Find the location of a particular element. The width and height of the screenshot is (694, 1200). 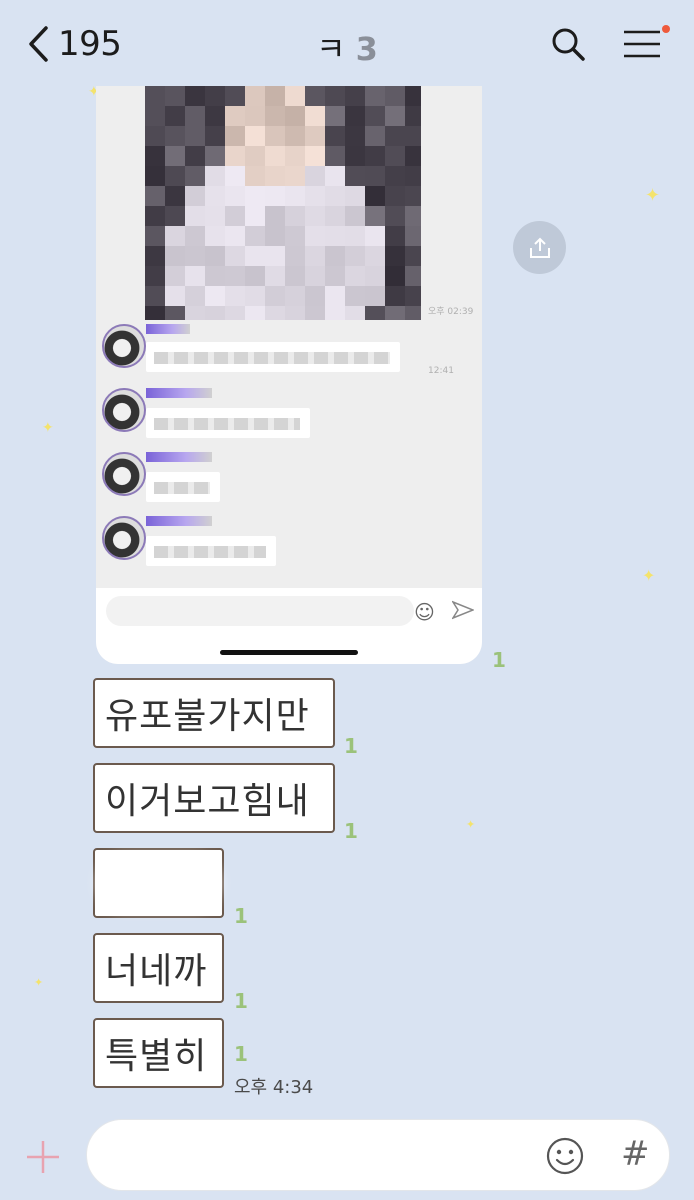

message-bubble: 이거보고힘내 is located at coordinates (214, 798).